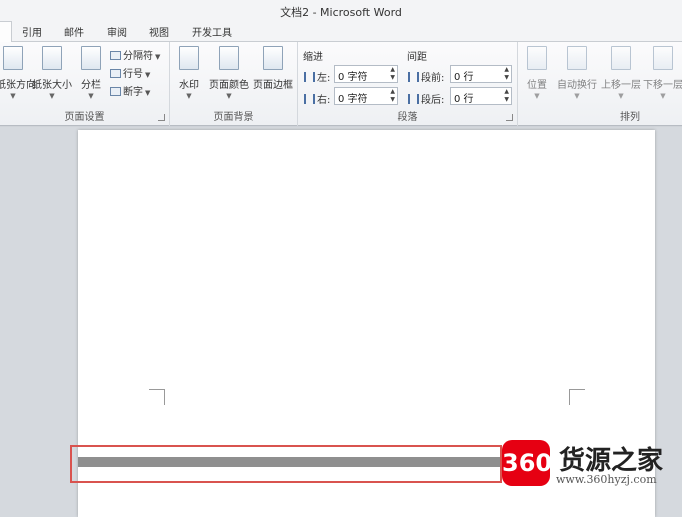 The height and width of the screenshot is (517, 682). Describe the element at coordinates (577, 73) in the screenshot. I see `wrap-text-button: 自动换行 ▼` at that location.